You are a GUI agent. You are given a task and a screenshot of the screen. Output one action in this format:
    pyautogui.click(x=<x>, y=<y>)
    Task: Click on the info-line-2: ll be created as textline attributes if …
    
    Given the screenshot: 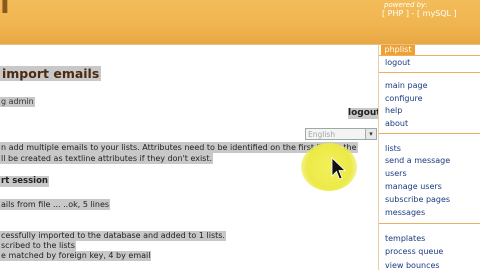 What is the action you would take?
    pyautogui.click(x=107, y=158)
    